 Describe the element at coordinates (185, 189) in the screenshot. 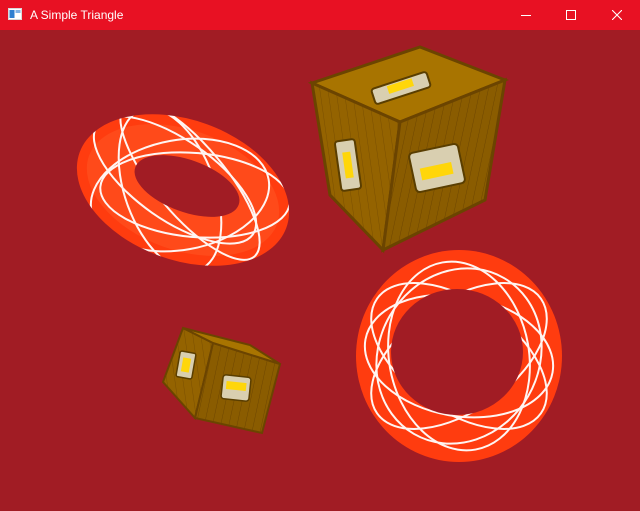

I see `torus-top-left` at that location.